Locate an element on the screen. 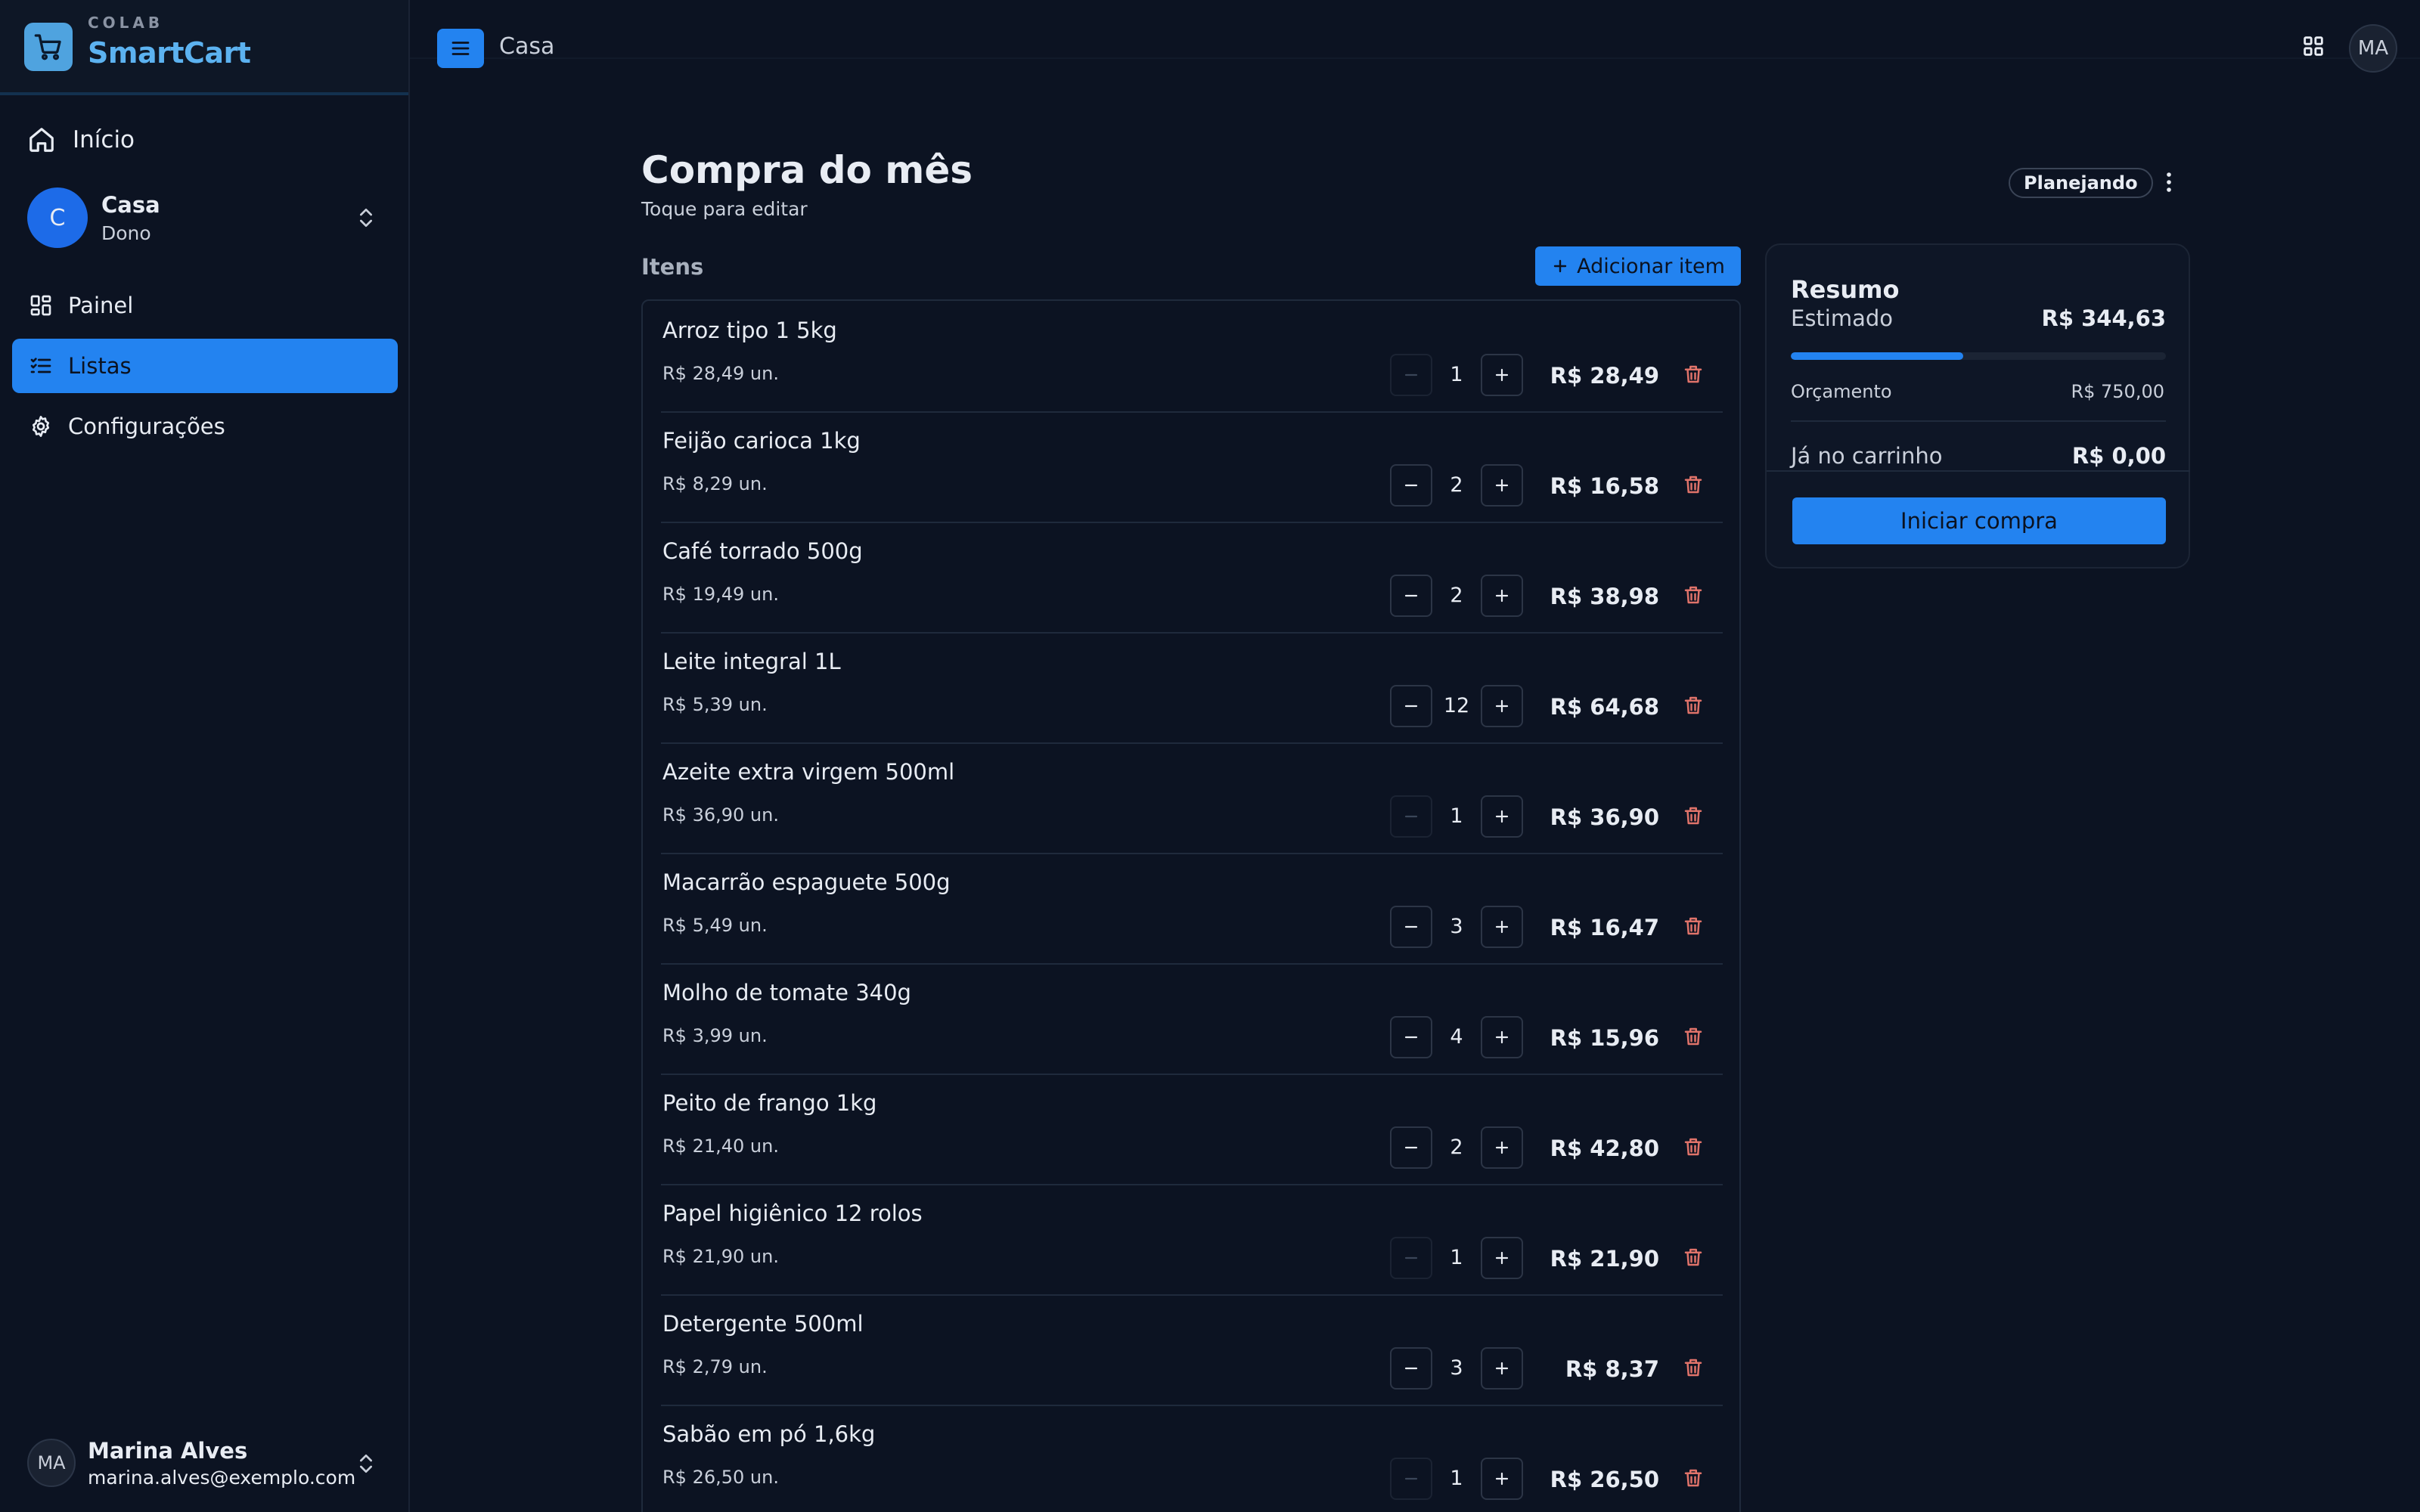 The width and height of the screenshot is (2420, 1512). user-menu: MA Marina Alves marina.alves@exemplo.com is located at coordinates (207, 1463).